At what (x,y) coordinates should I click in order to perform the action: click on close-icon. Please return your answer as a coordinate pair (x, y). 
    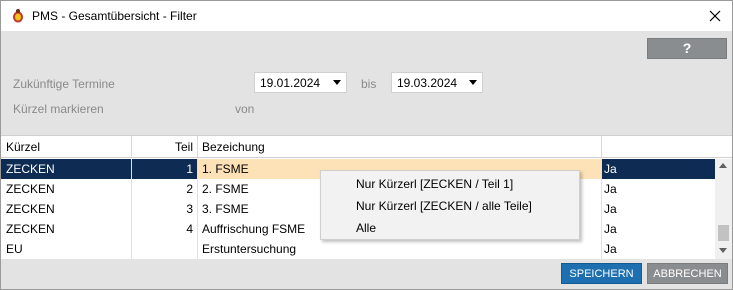
    Looking at the image, I should click on (715, 16).